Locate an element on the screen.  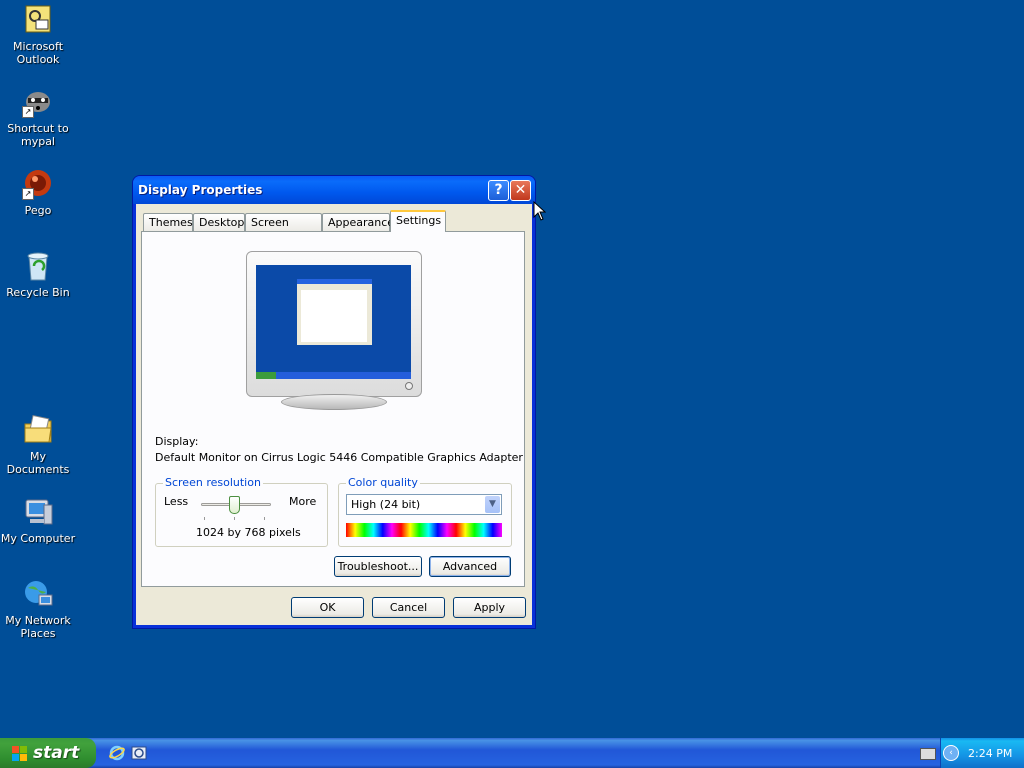
screen-resolution-title: Screen resolution is located at coordinates (213, 482).